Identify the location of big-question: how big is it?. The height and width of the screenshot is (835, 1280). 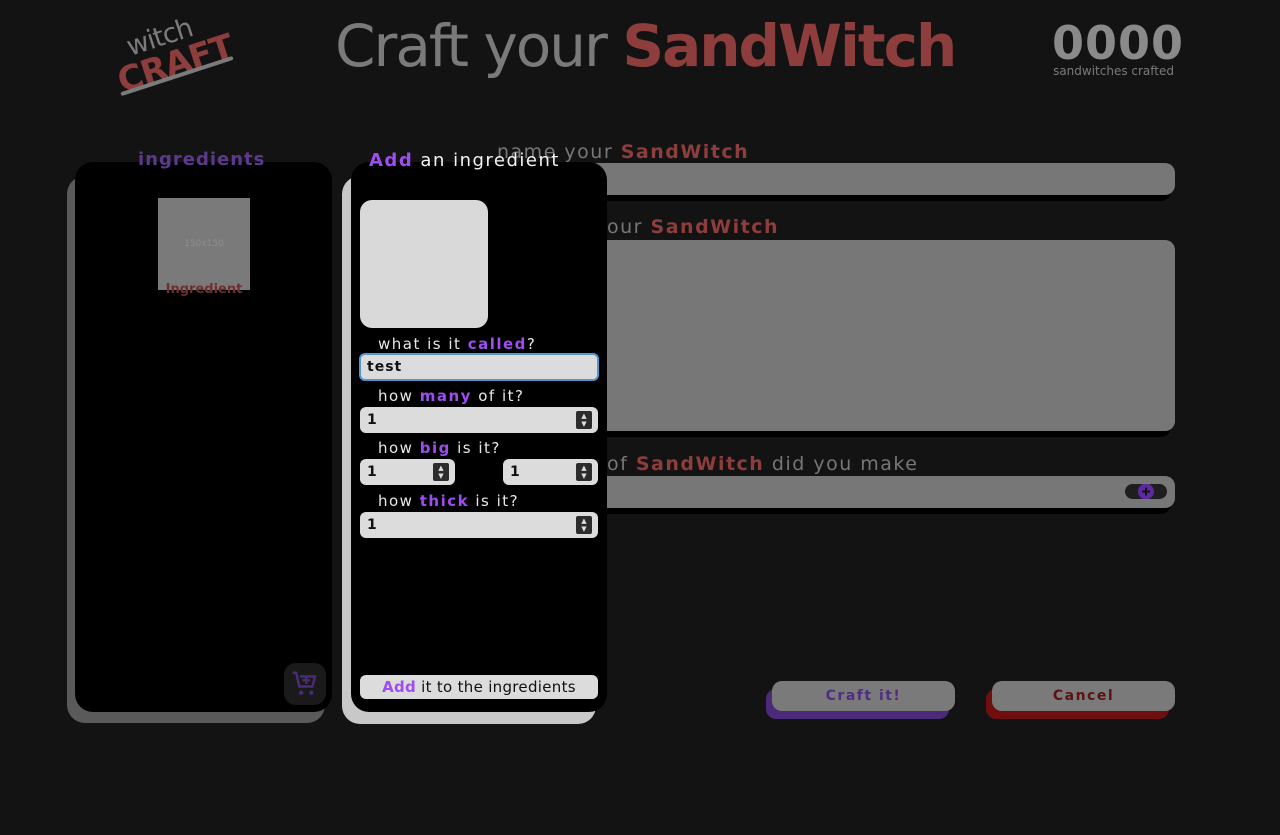
(439, 448).